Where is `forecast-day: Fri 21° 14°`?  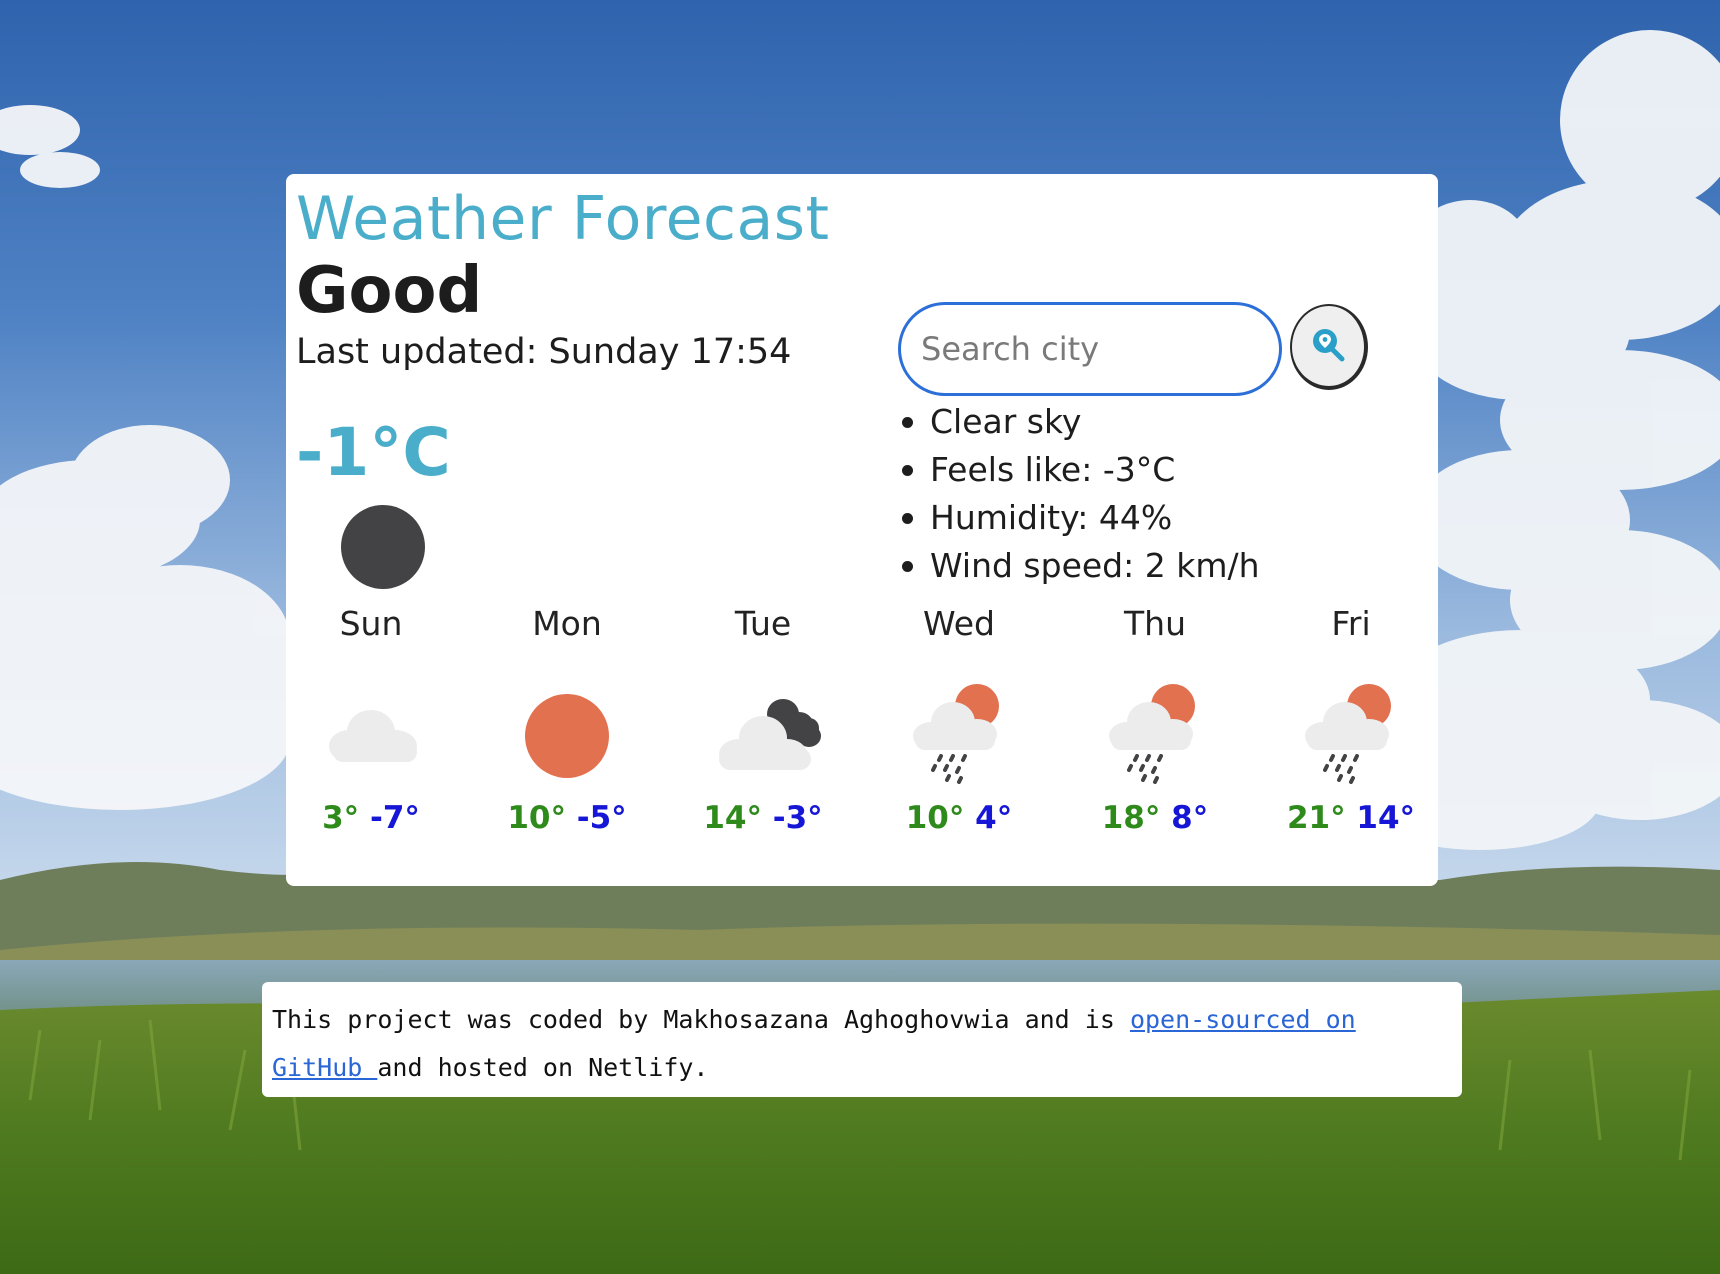
forecast-day: Fri 21° 14° is located at coordinates (1351, 739).